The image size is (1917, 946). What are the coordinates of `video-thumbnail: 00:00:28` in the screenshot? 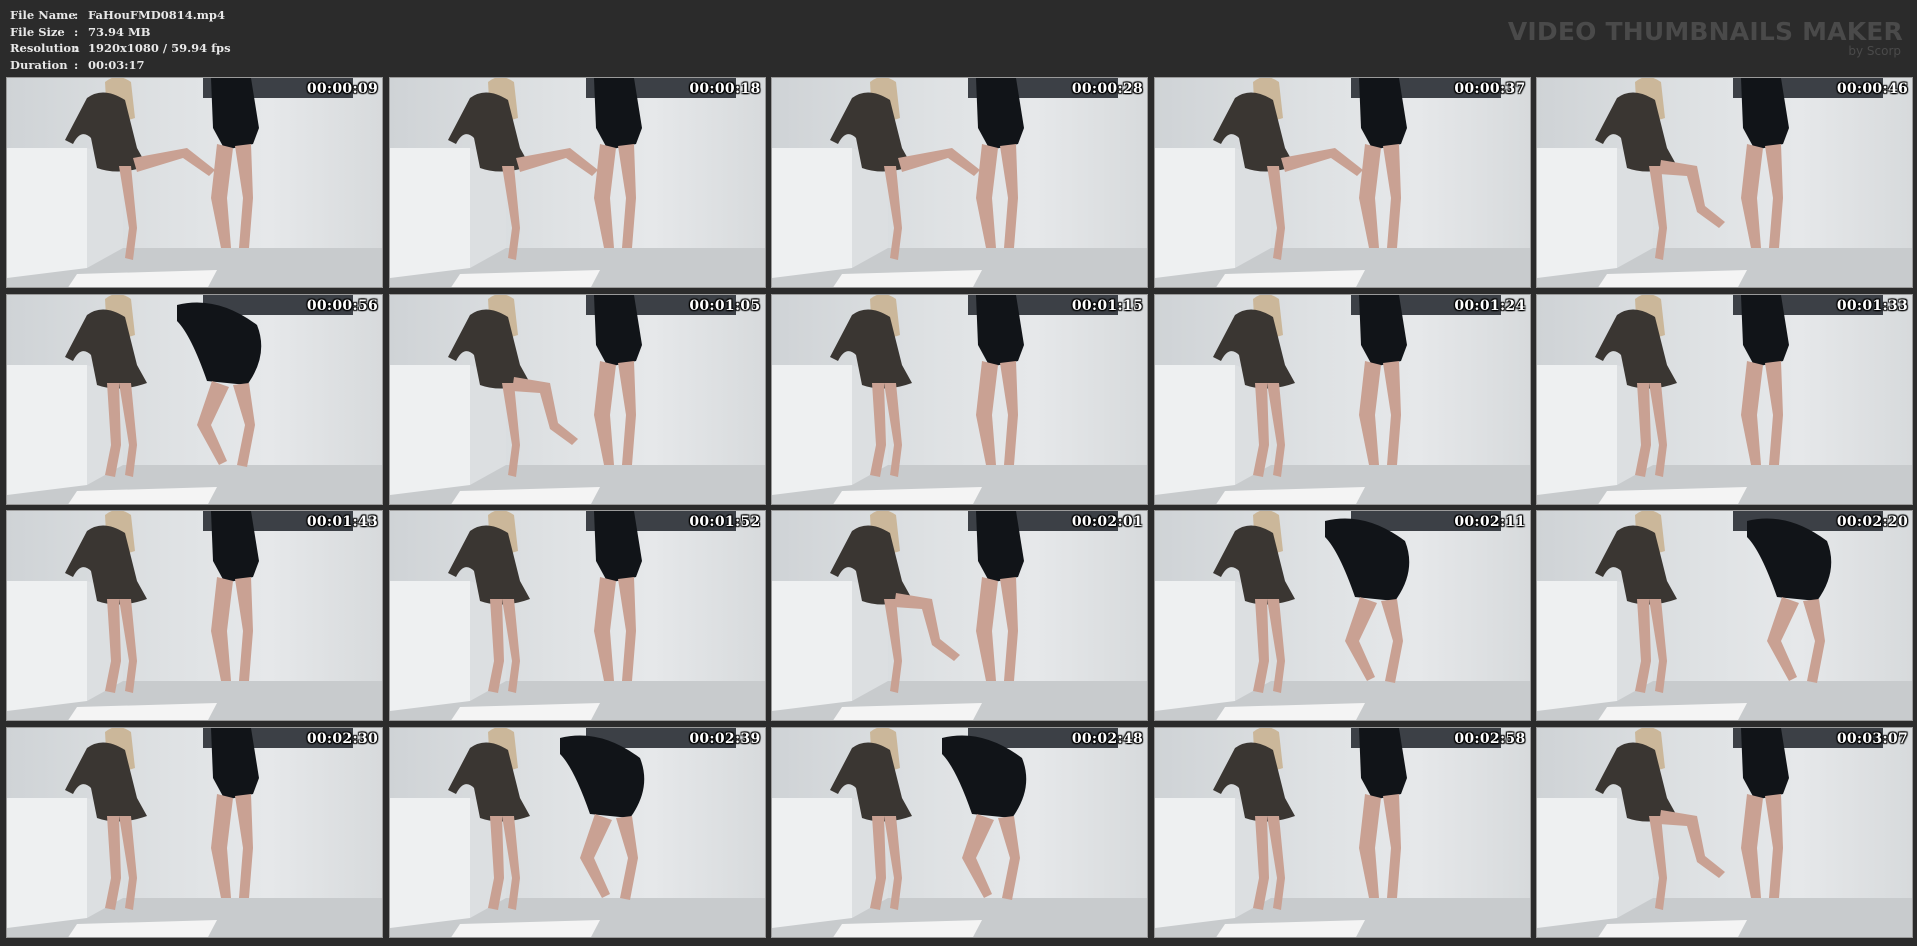 It's located at (959, 182).